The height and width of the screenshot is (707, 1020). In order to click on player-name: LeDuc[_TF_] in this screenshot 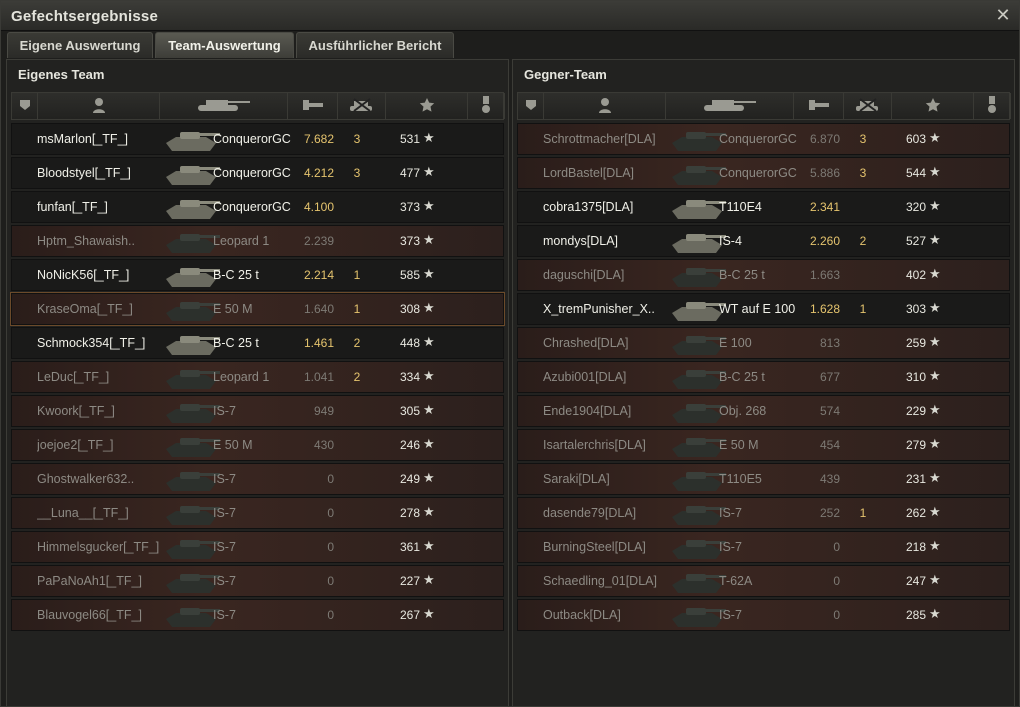, I will do `click(107, 377)`.